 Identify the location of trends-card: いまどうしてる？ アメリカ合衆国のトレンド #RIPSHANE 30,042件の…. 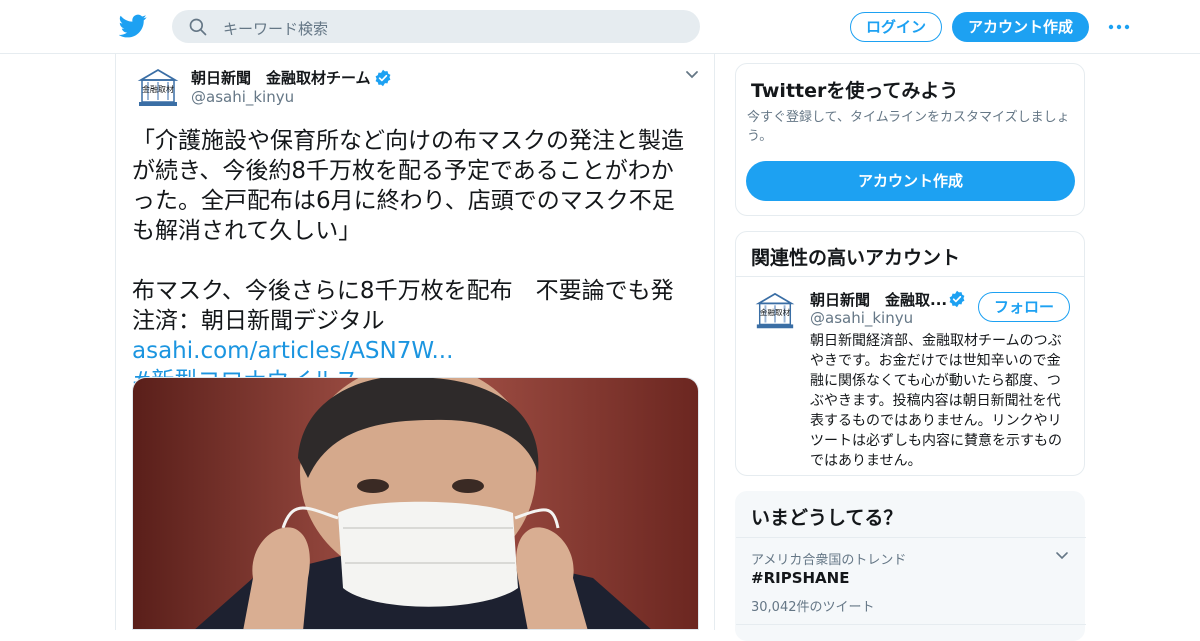
(910, 566).